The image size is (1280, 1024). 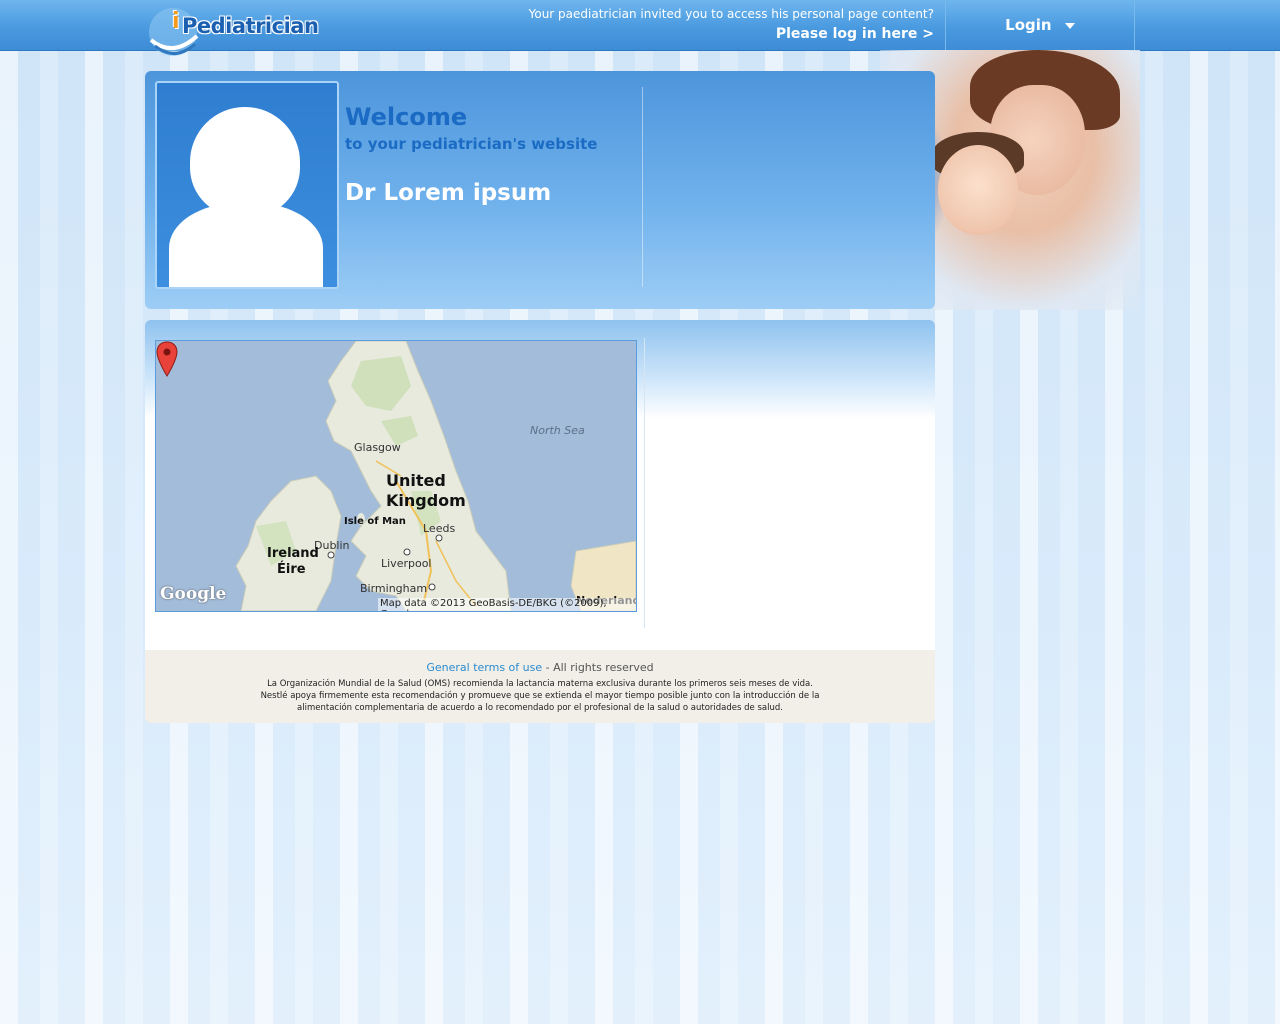 What do you see at coordinates (167, 359) in the screenshot?
I see `map-pin-icon` at bounding box center [167, 359].